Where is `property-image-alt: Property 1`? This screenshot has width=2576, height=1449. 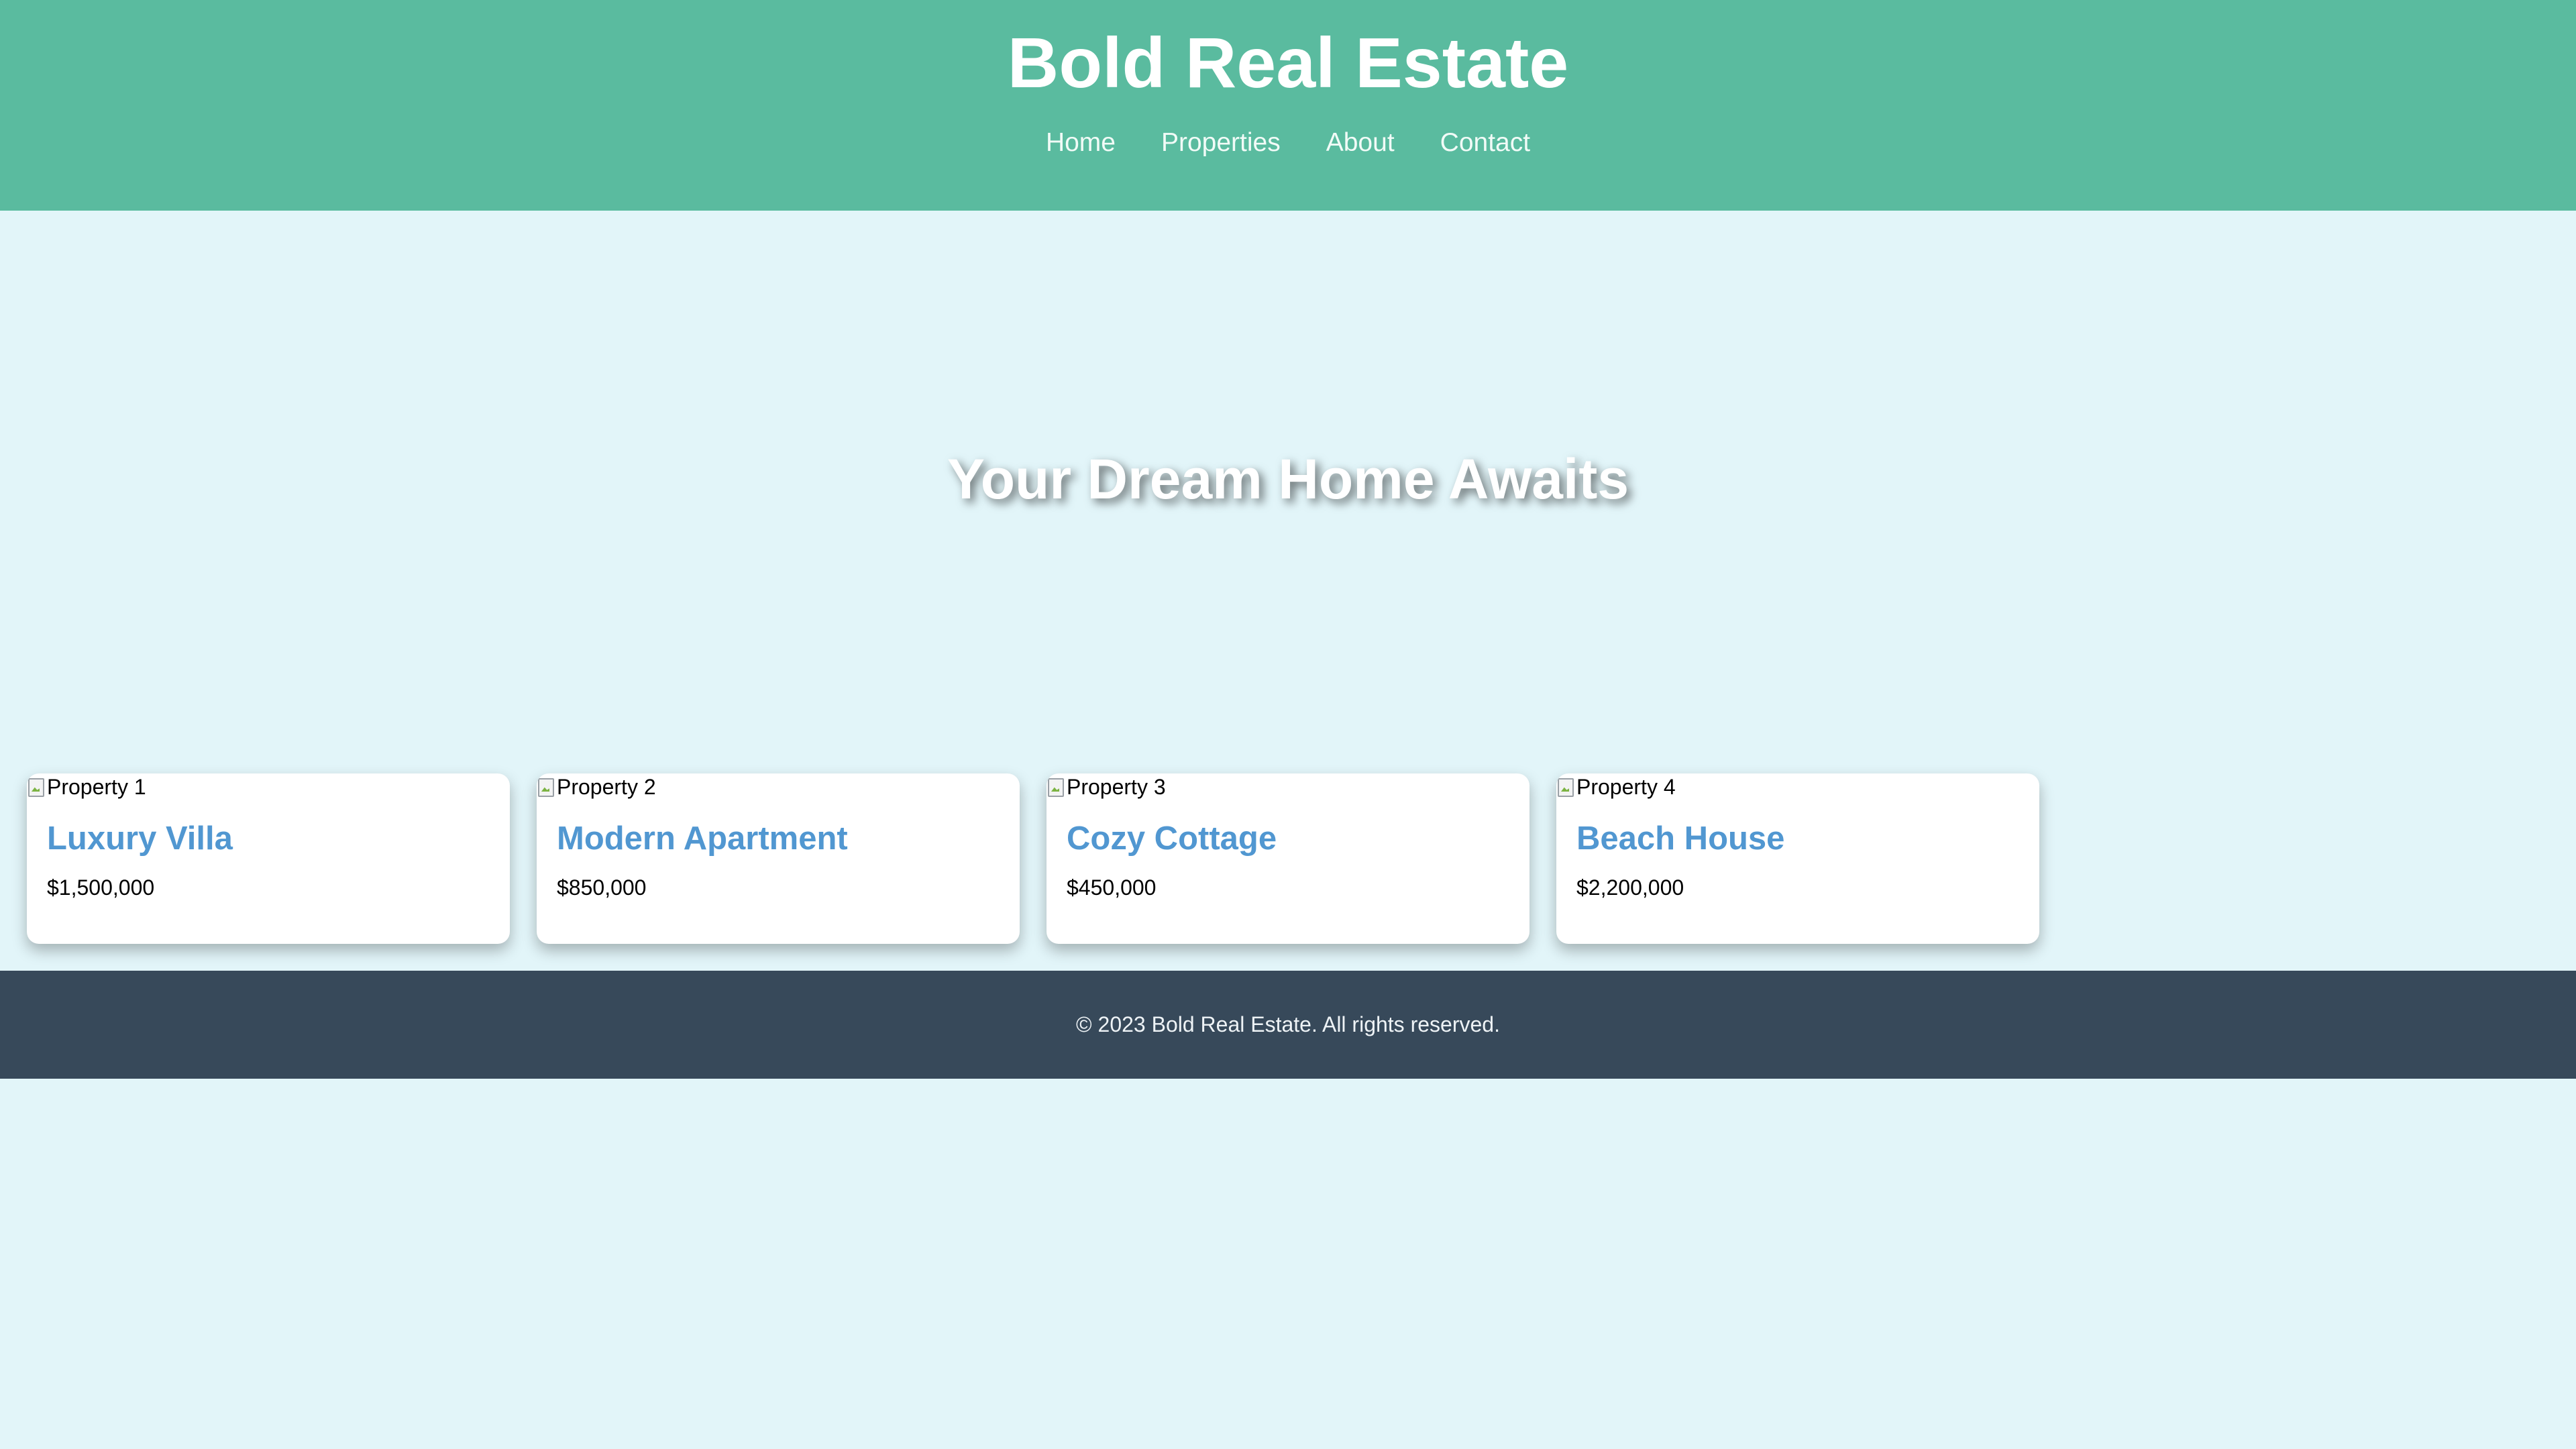 property-image-alt: Property 1 is located at coordinates (96, 787).